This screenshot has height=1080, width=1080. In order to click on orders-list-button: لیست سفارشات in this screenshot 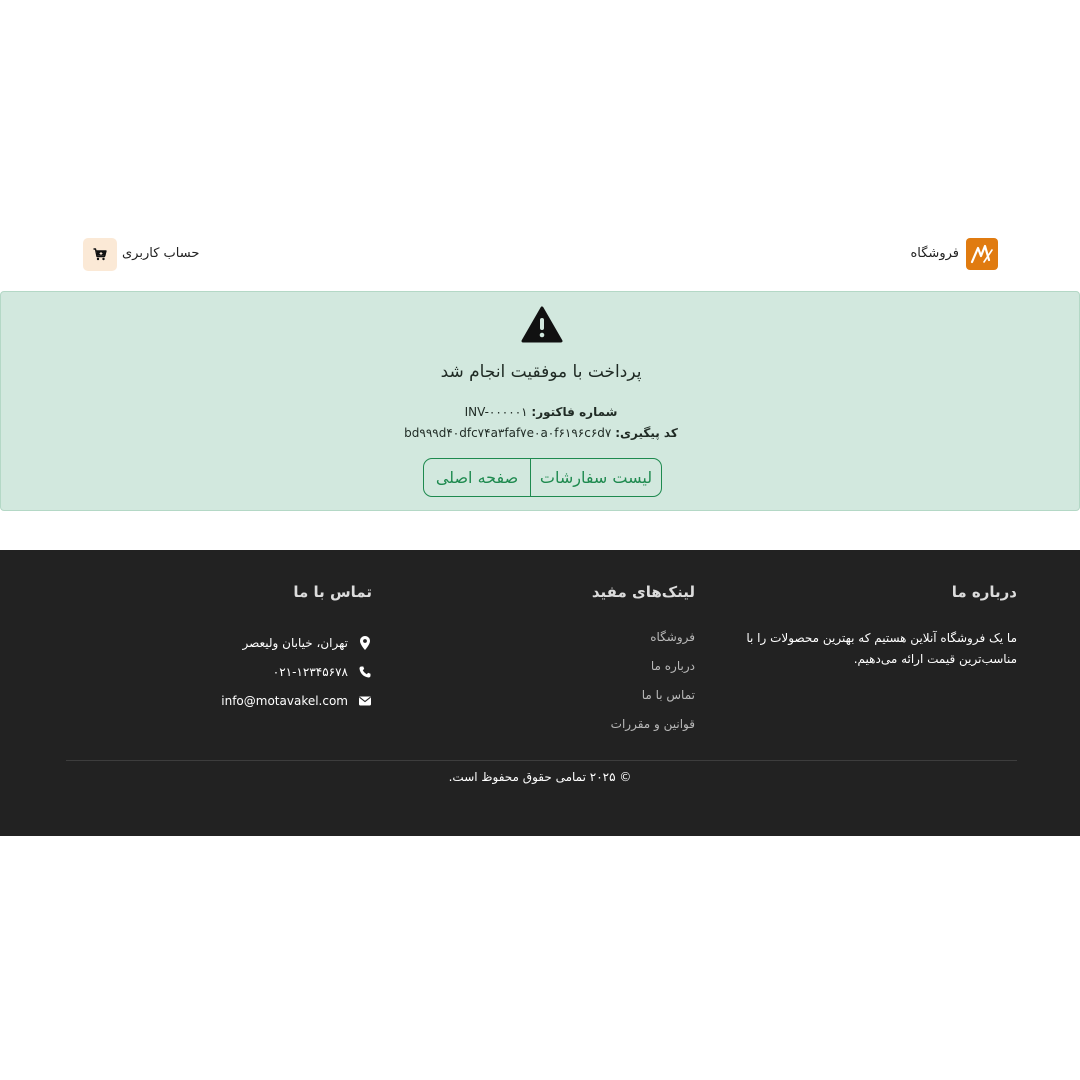, I will do `click(596, 477)`.